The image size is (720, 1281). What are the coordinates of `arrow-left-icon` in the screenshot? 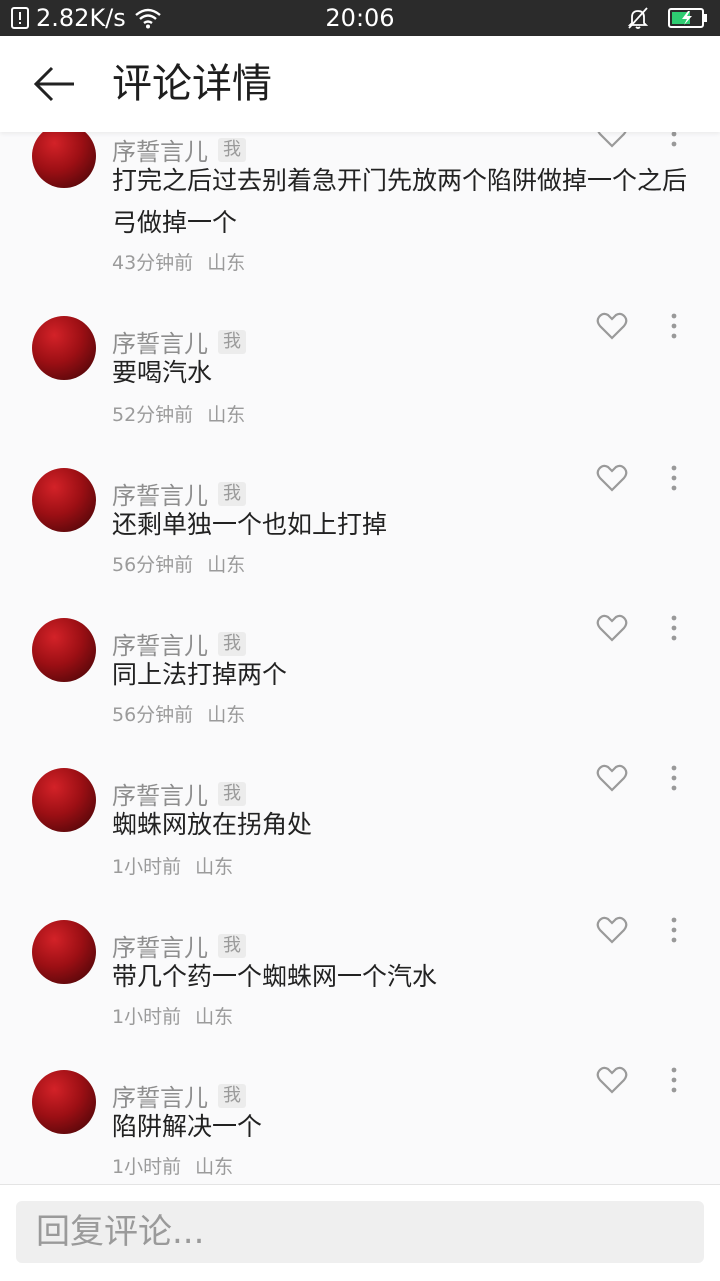 It's located at (53, 84).